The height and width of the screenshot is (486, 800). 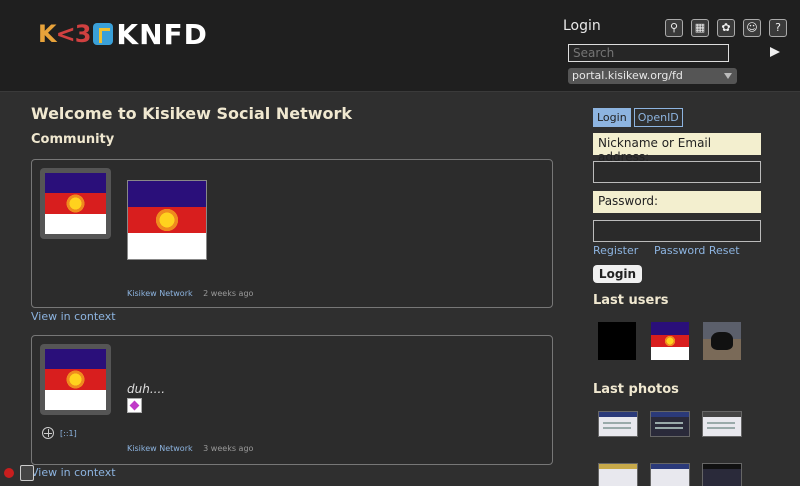 I want to click on post-attachment-icon, so click(x=134, y=405).